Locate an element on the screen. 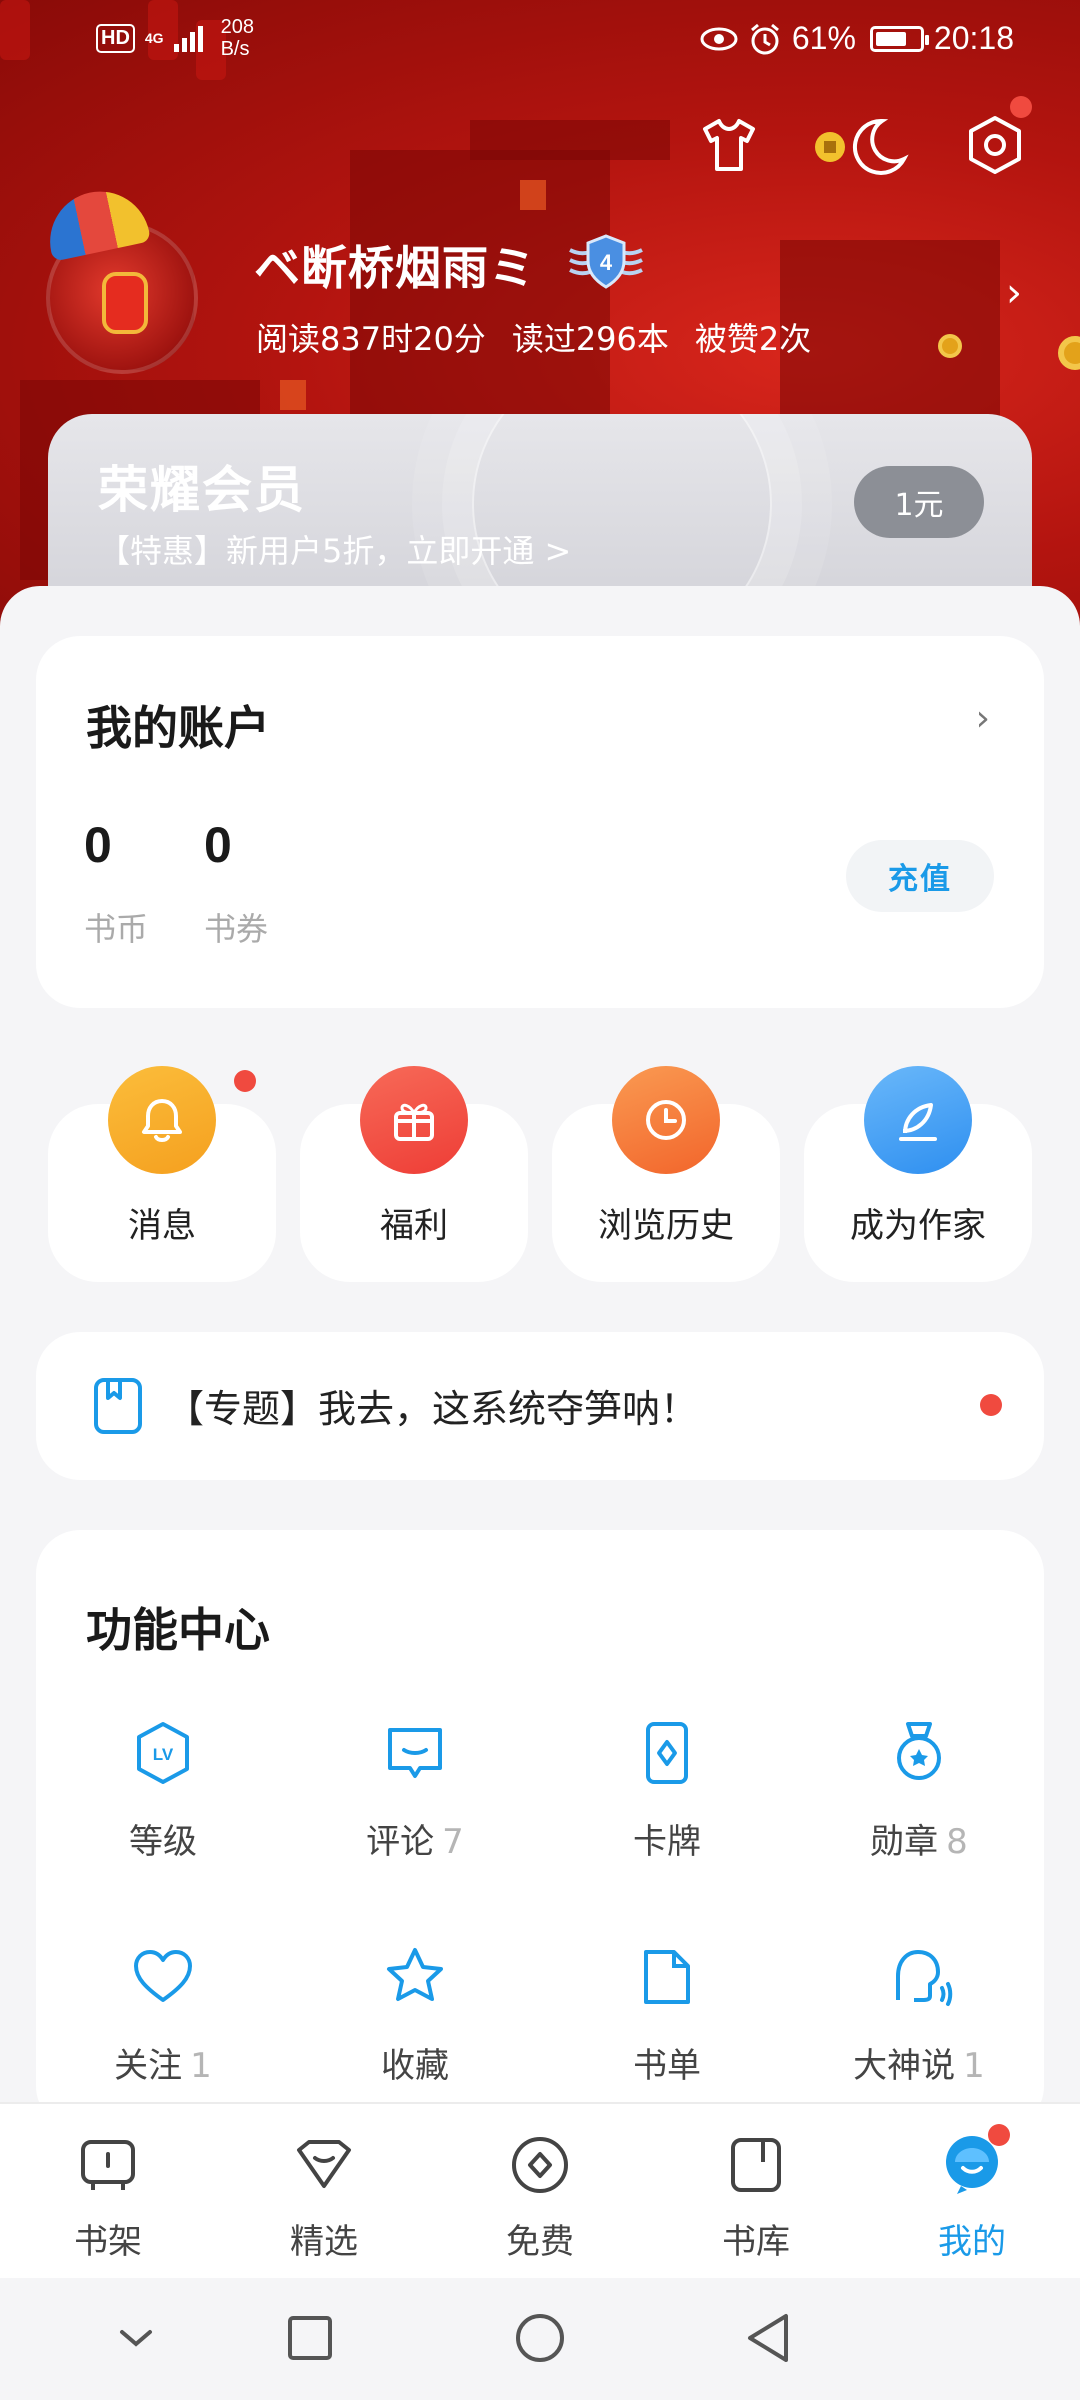  nav-label: 免费 is located at coordinates (540, 2242).